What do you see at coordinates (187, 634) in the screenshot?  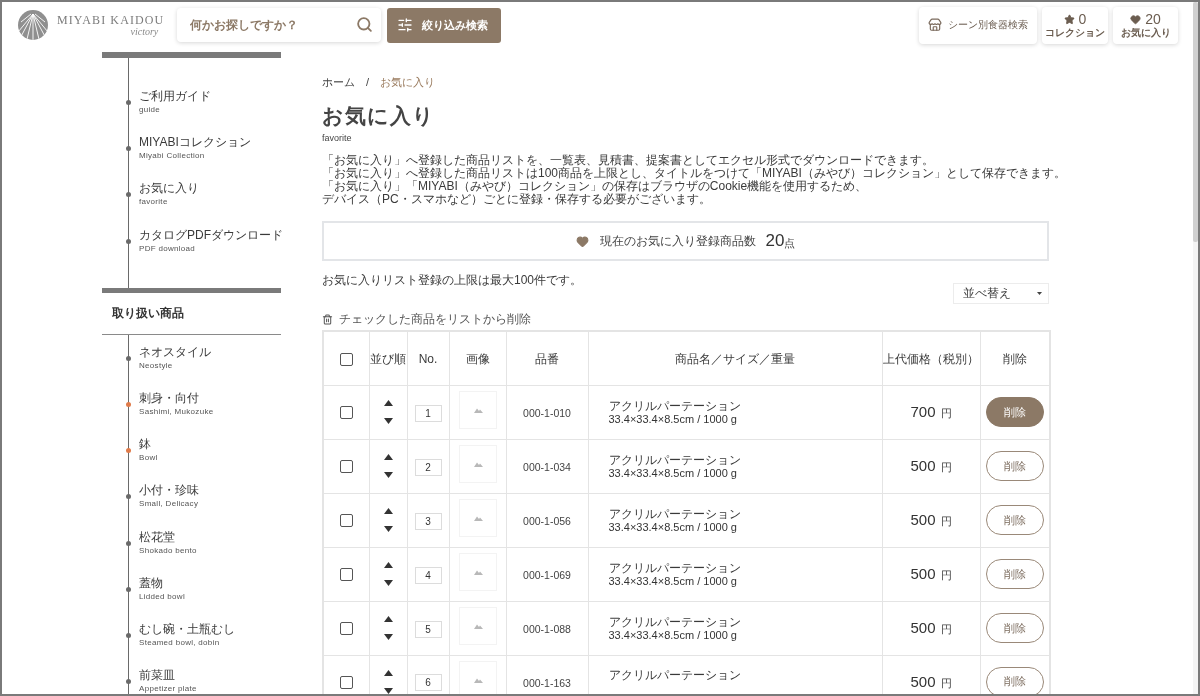 I see `sidebar-link: むし碗・土瓶むし Steamed bowl, dobin` at bounding box center [187, 634].